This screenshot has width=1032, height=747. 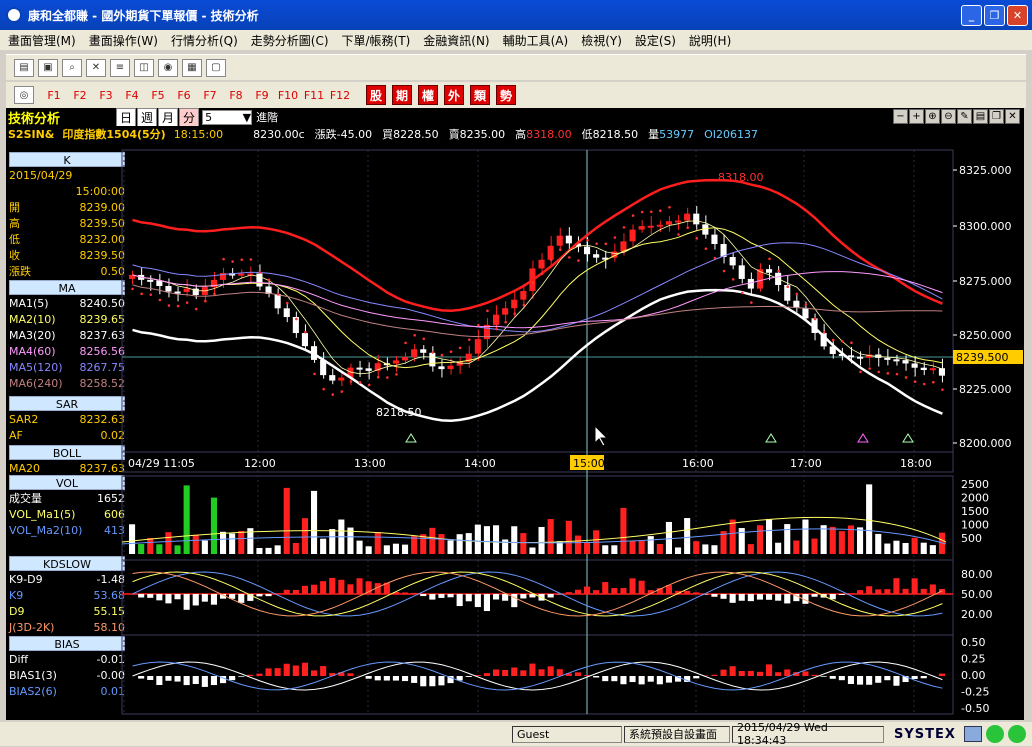 What do you see at coordinates (204, 40) in the screenshot?
I see `menu-item: 行情分析(Q)` at bounding box center [204, 40].